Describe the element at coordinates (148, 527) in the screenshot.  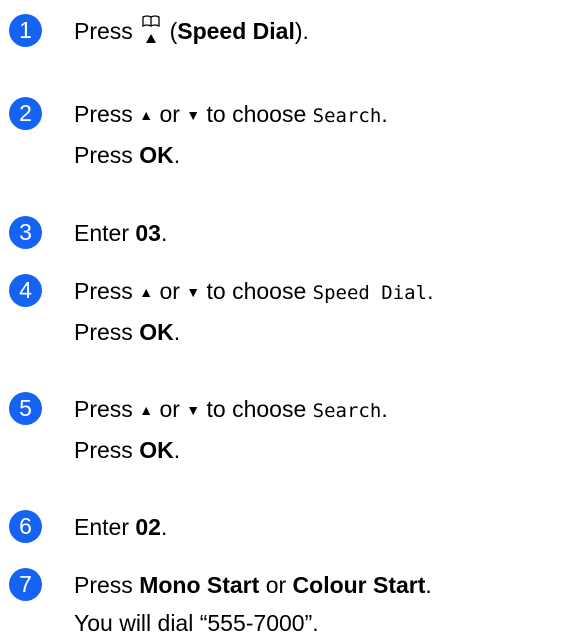
I see `entry-value: 02` at that location.